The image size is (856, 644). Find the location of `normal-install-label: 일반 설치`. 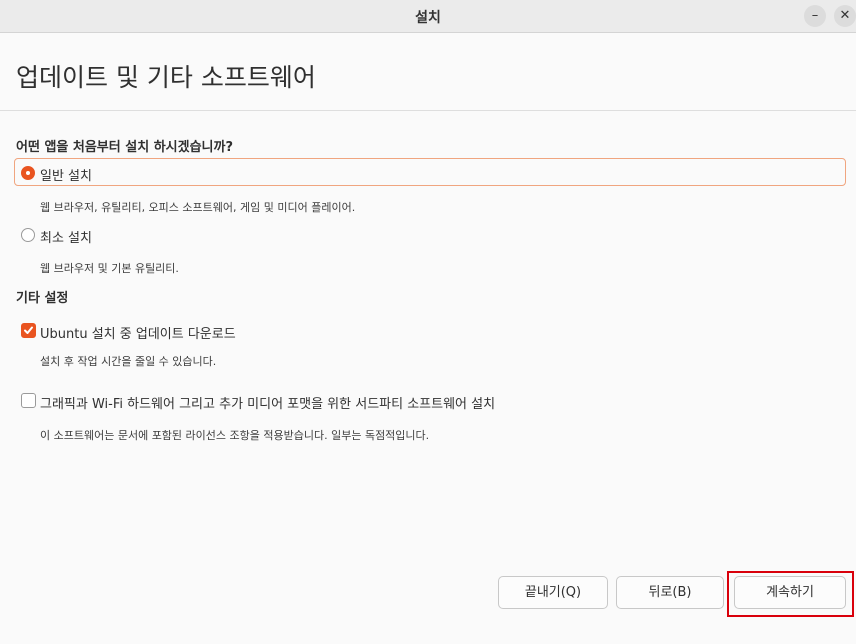

normal-install-label: 일반 설치 is located at coordinates (66, 174).